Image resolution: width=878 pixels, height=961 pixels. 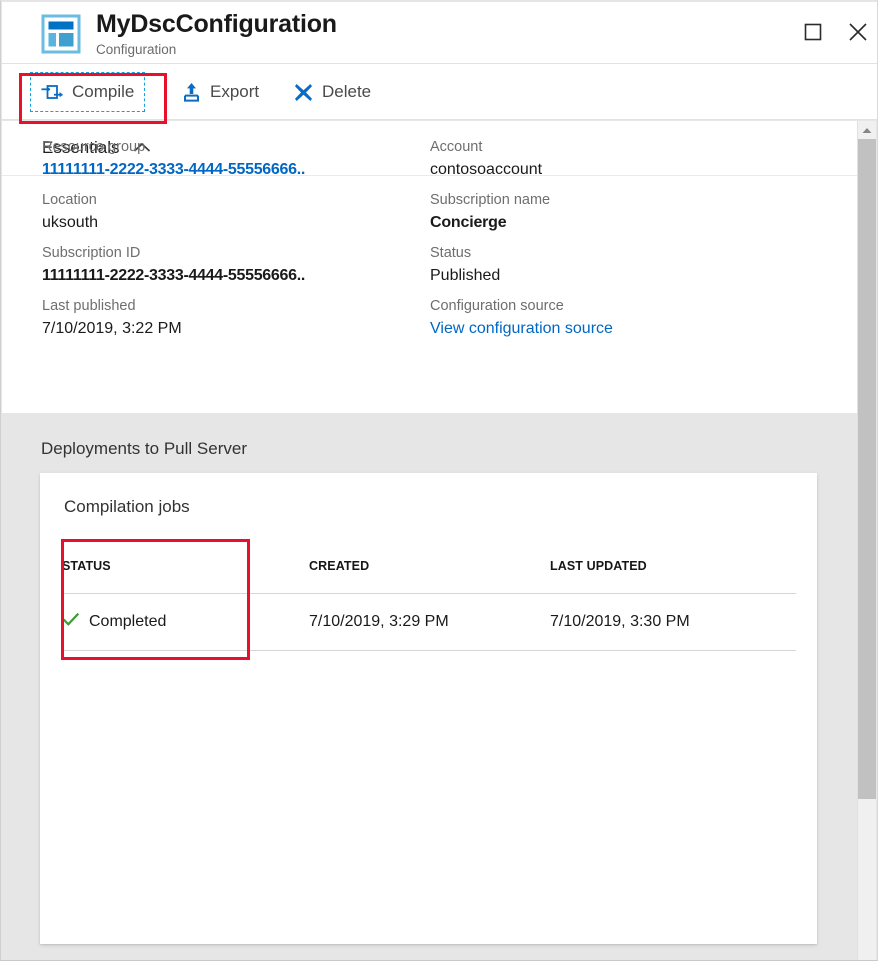 I want to click on cell-last-updated: 7/10/2019, 3:30 PM, so click(x=673, y=622).